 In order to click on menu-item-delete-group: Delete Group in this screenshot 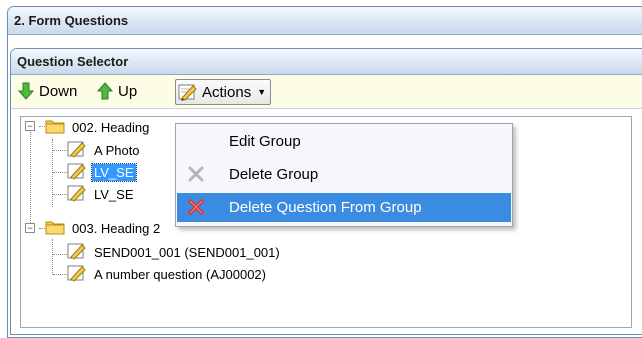, I will do `click(344, 174)`.